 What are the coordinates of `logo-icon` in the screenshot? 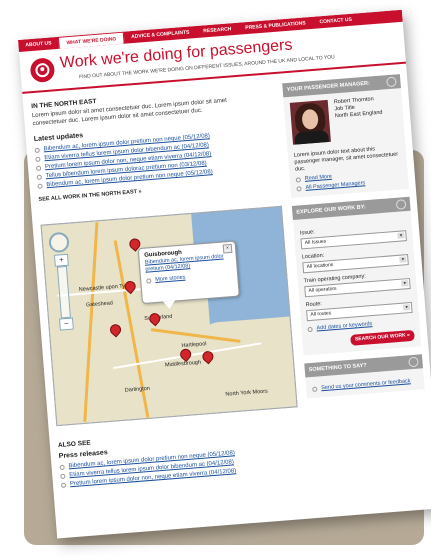 It's located at (42, 70).